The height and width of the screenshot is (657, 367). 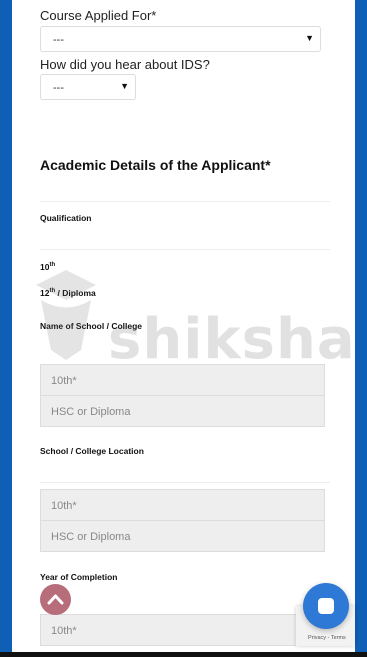 I want to click on left-frame-border, so click(x=6, y=328).